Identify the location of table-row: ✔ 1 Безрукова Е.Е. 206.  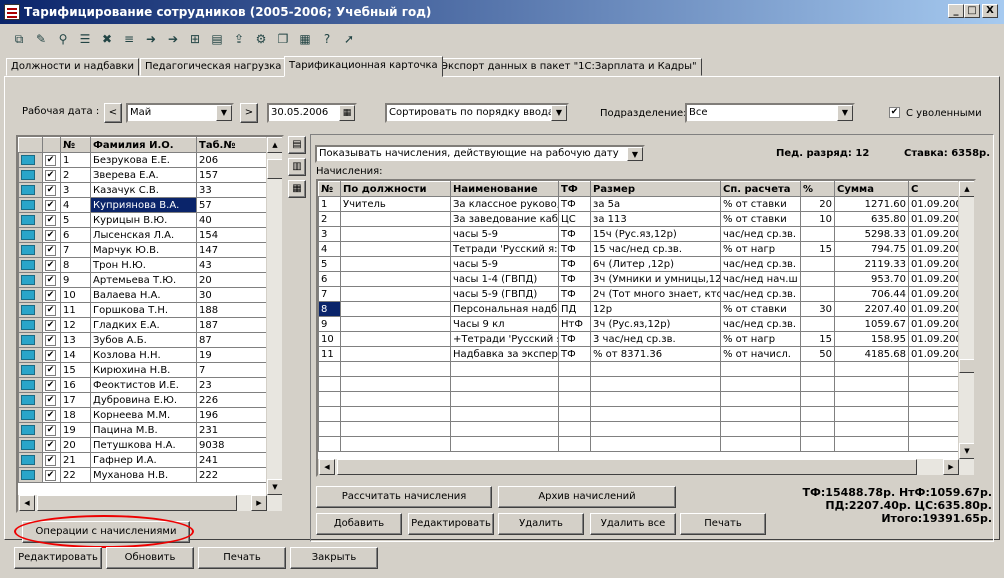
(143, 160).